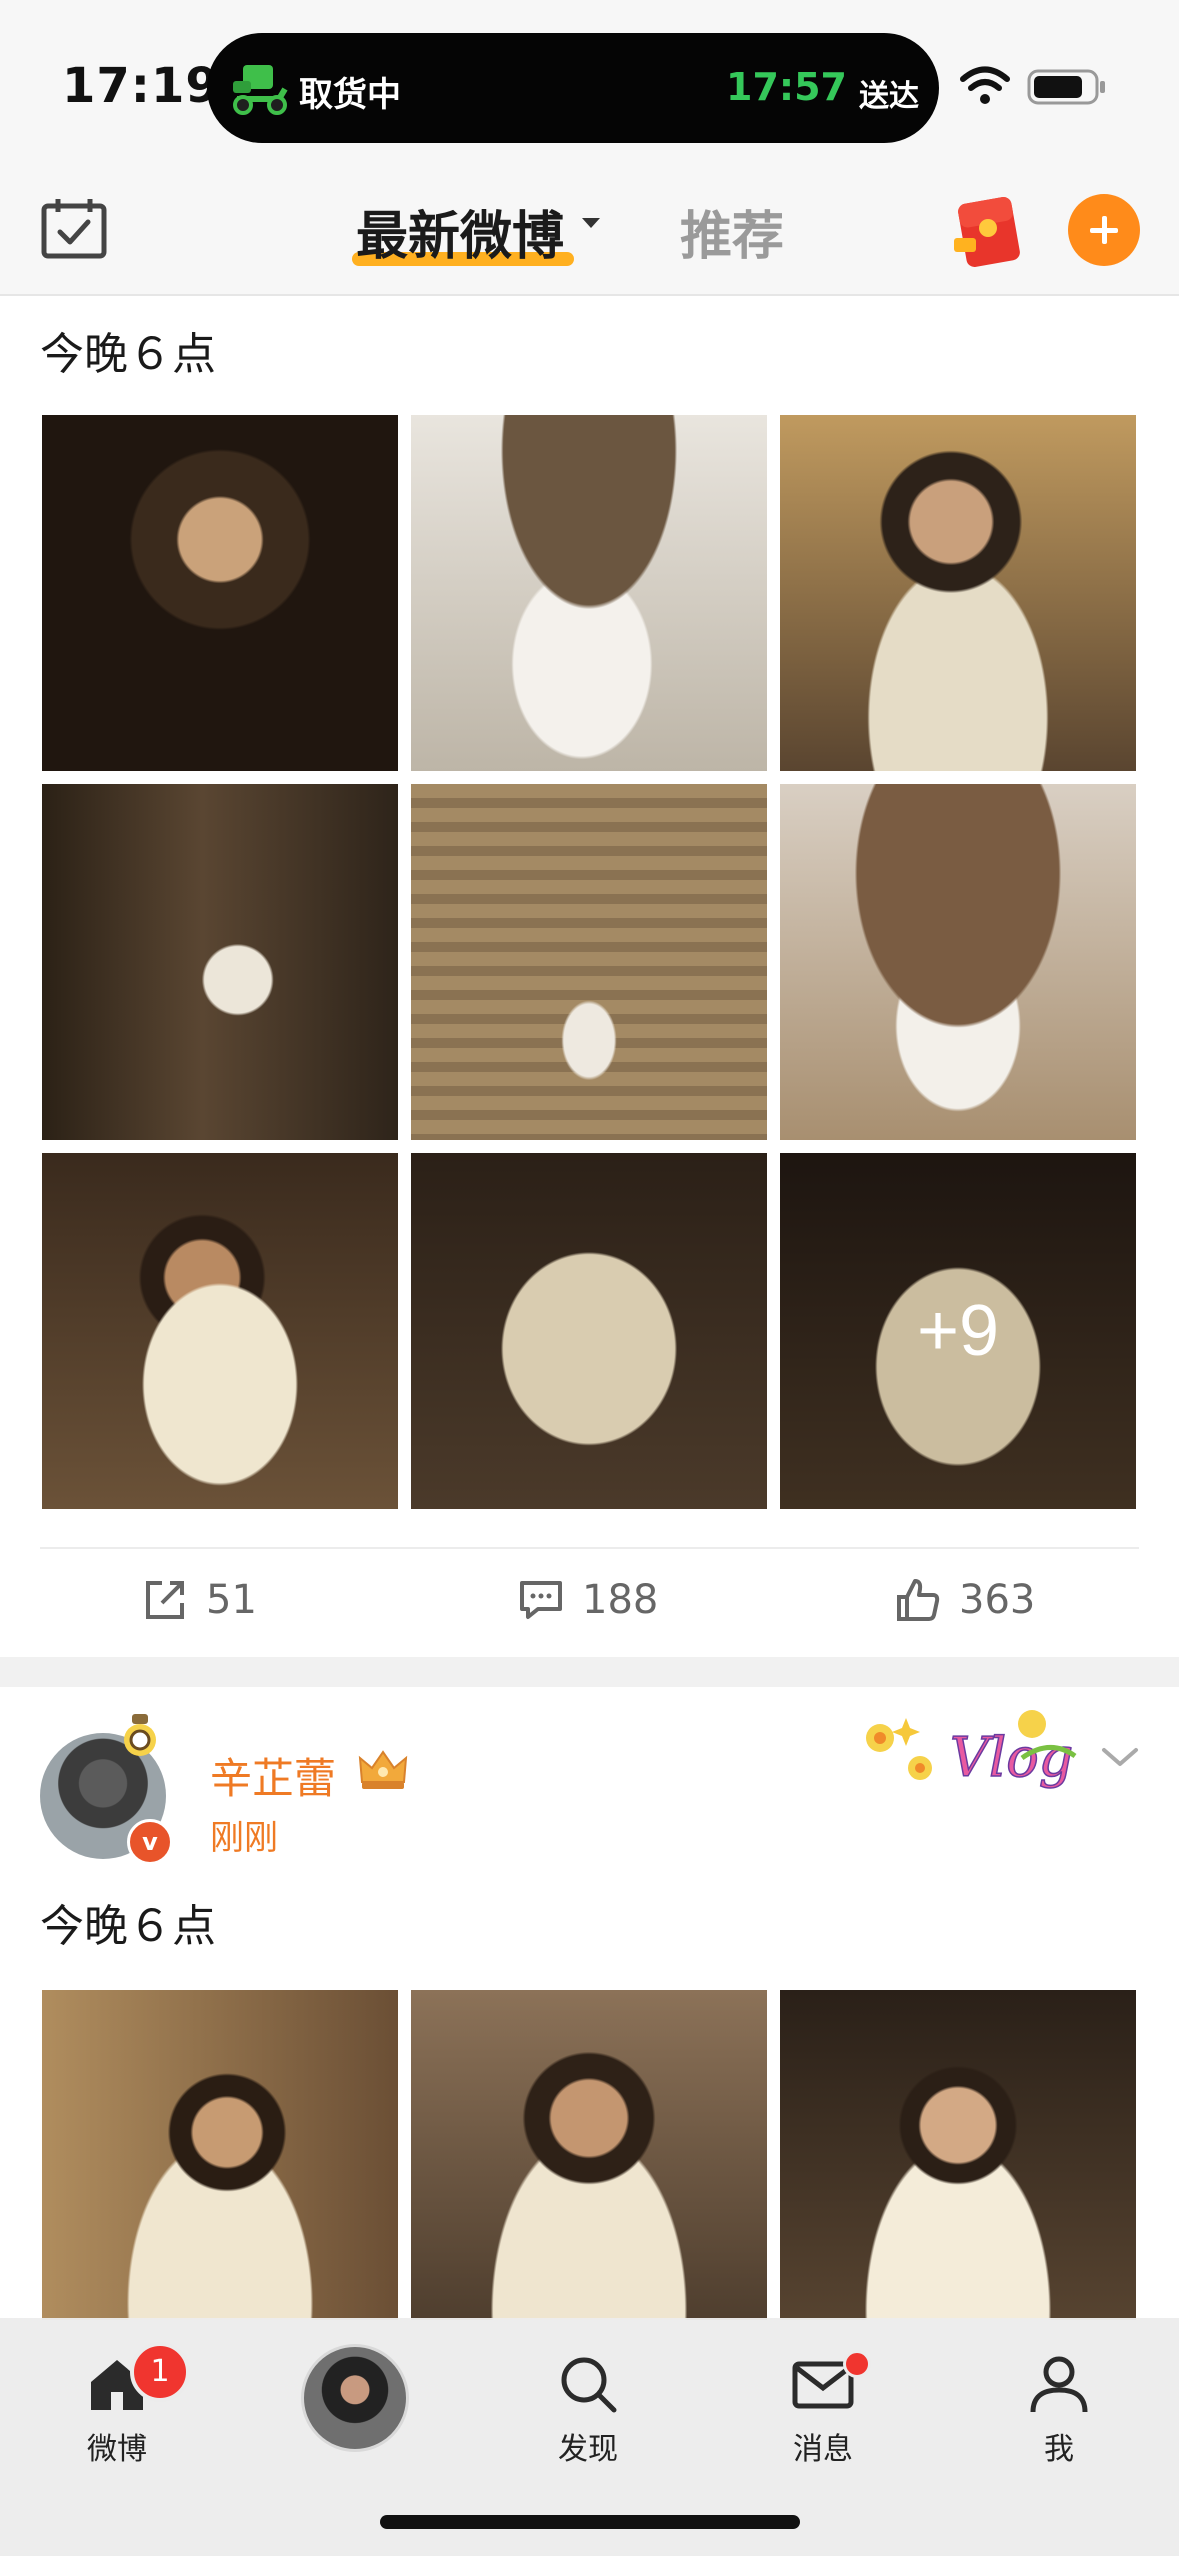 This screenshot has height=2556, width=1179. I want to click on divider, so click(589, 1548).